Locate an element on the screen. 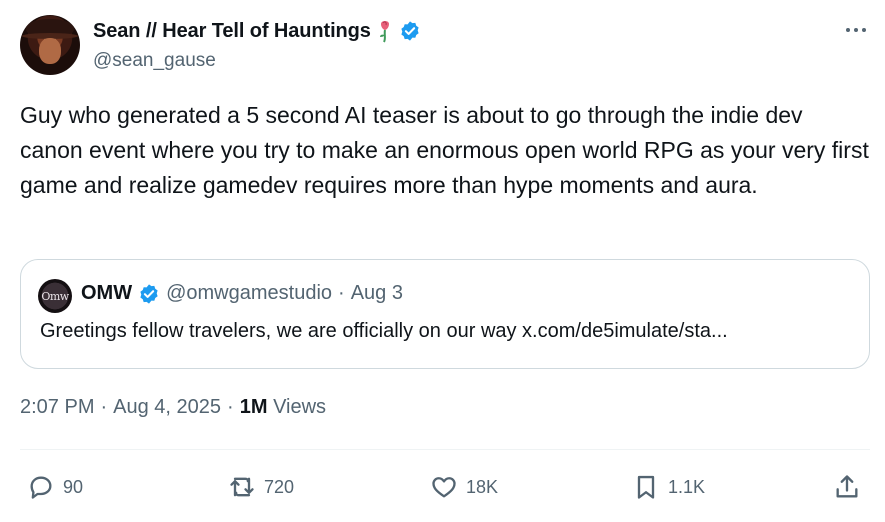 The height and width of the screenshot is (522, 885). more-icon is located at coordinates (856, 30).